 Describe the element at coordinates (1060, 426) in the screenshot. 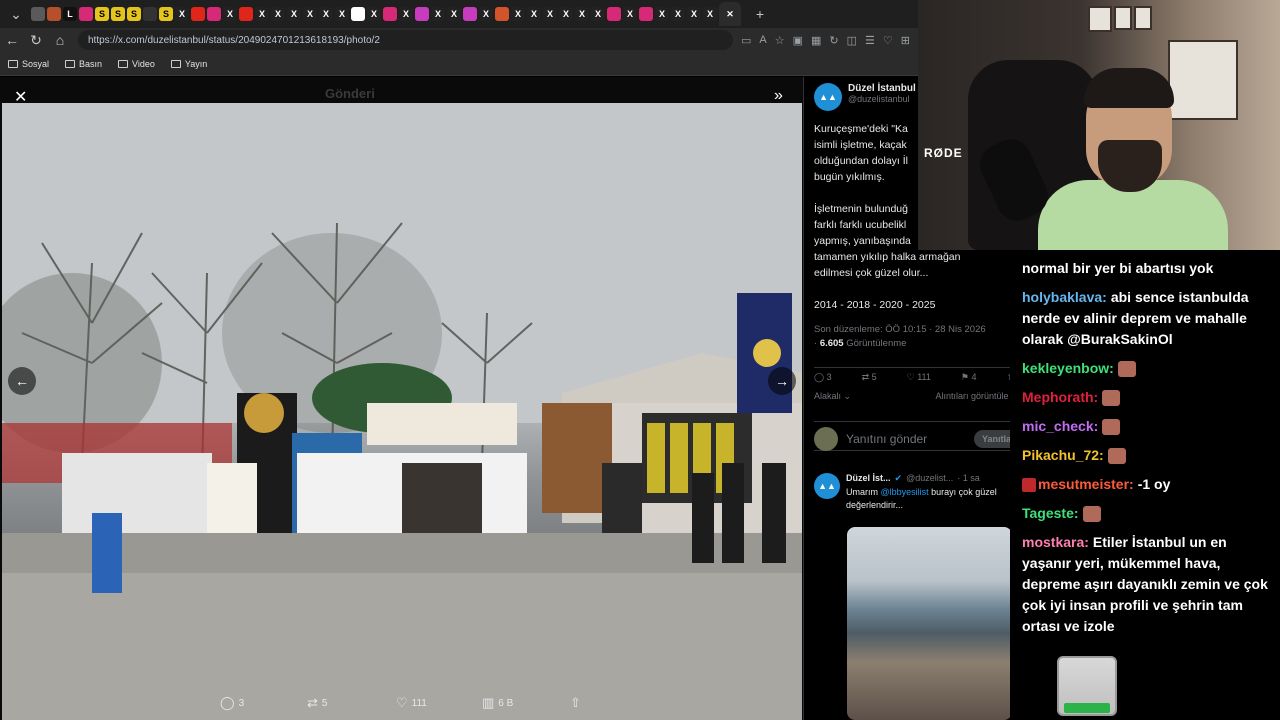

I see `chat-username: mic_check:` at that location.